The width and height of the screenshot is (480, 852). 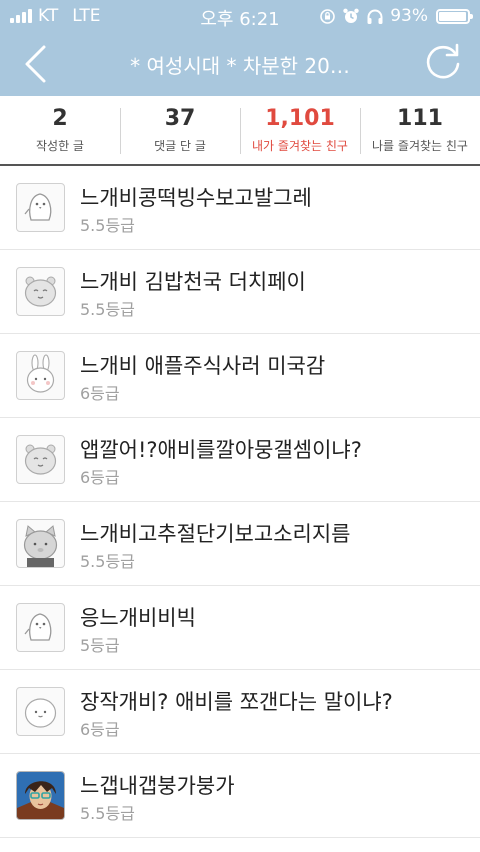 I want to click on battery-percent: 93%, so click(x=409, y=16).